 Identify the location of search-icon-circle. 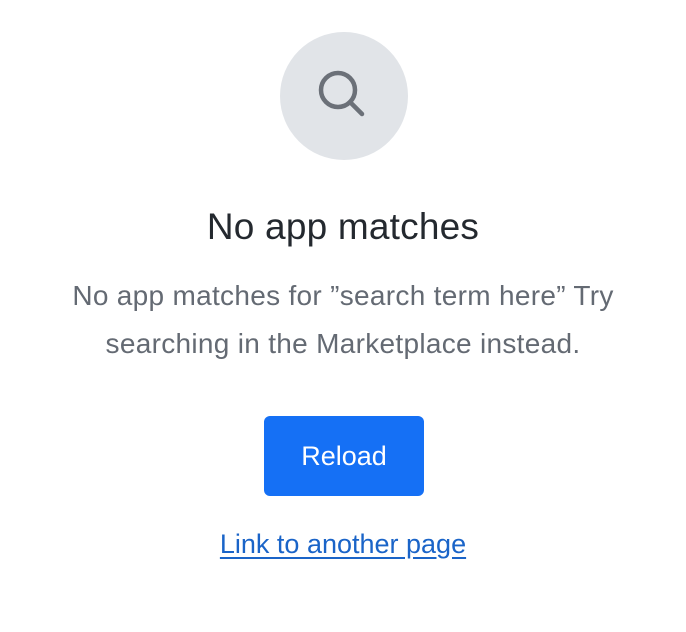
(344, 96).